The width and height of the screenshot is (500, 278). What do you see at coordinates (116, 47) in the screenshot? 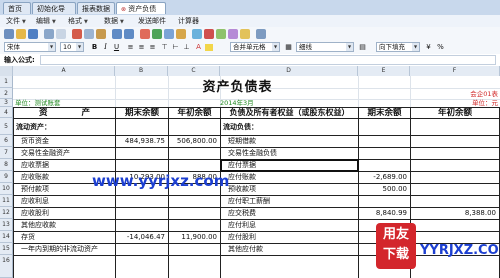
I see `underline-button: U` at bounding box center [116, 47].